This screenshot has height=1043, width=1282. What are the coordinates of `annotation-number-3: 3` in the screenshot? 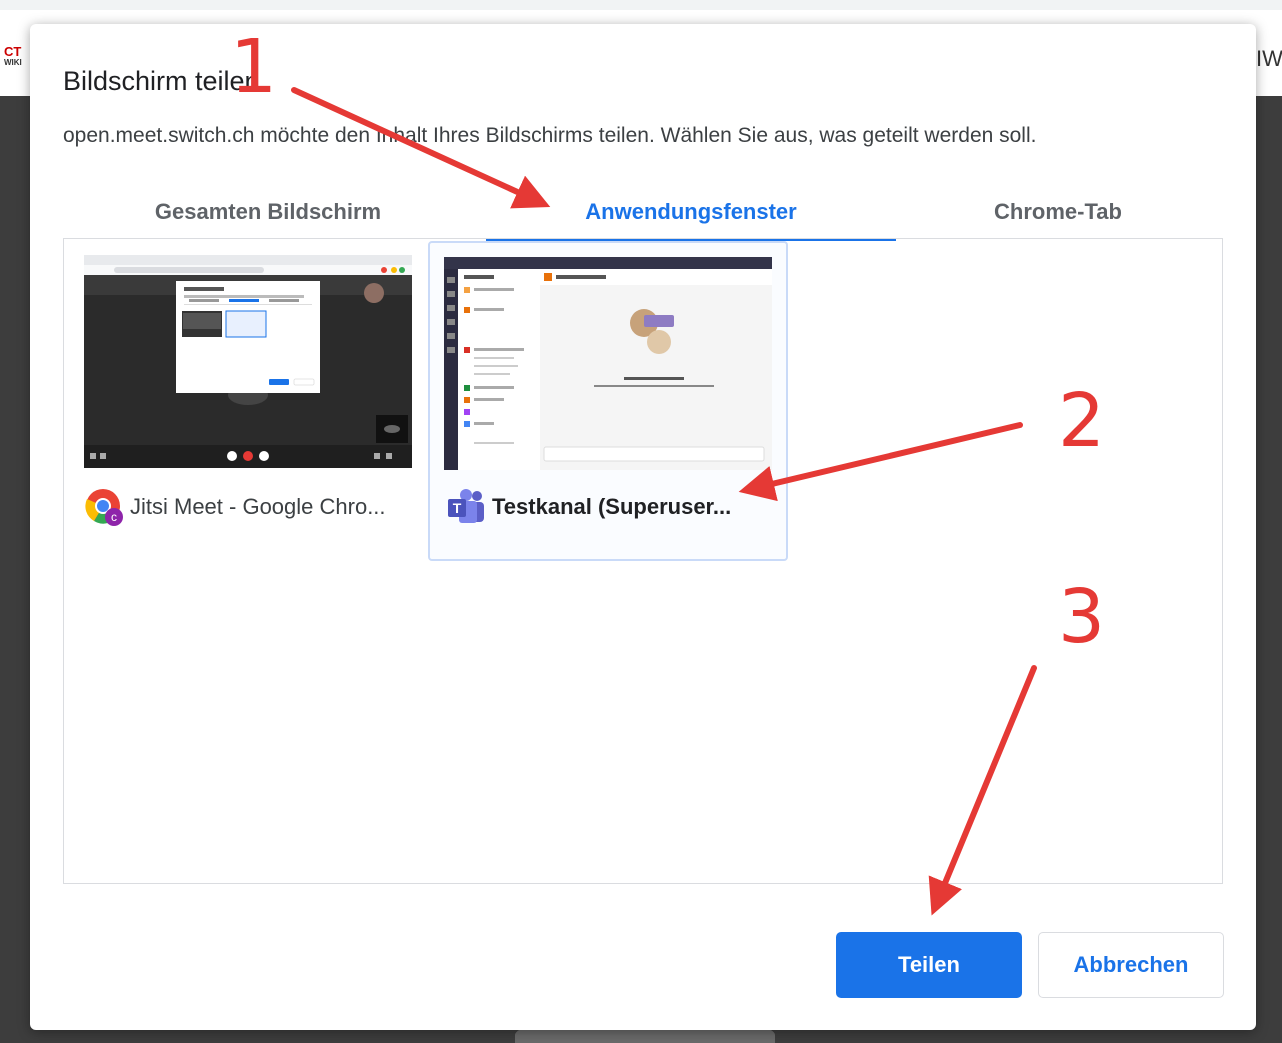 It's located at (1082, 617).